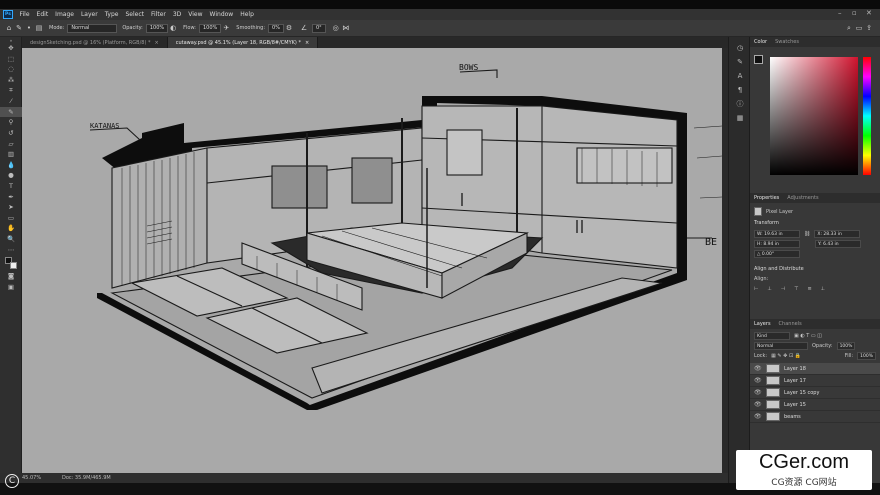 Image resolution: width=880 pixels, height=495 pixels. Describe the element at coordinates (762, 324) in the screenshot. I see `tab-layers: Layers` at that location.